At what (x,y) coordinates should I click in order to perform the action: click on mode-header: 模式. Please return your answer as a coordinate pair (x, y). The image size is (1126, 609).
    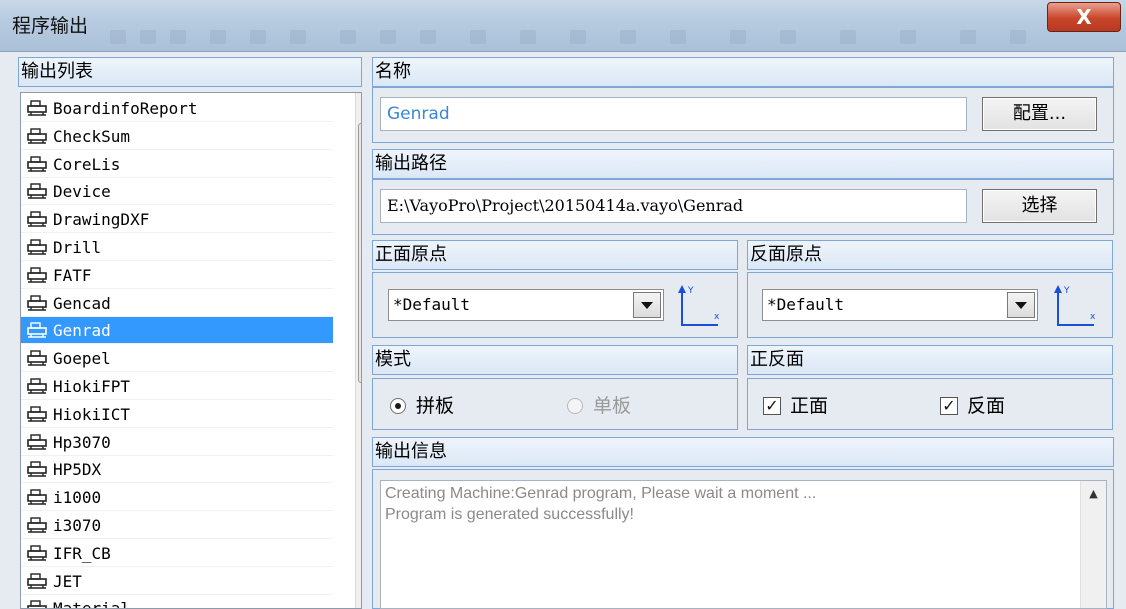
    Looking at the image, I should click on (555, 360).